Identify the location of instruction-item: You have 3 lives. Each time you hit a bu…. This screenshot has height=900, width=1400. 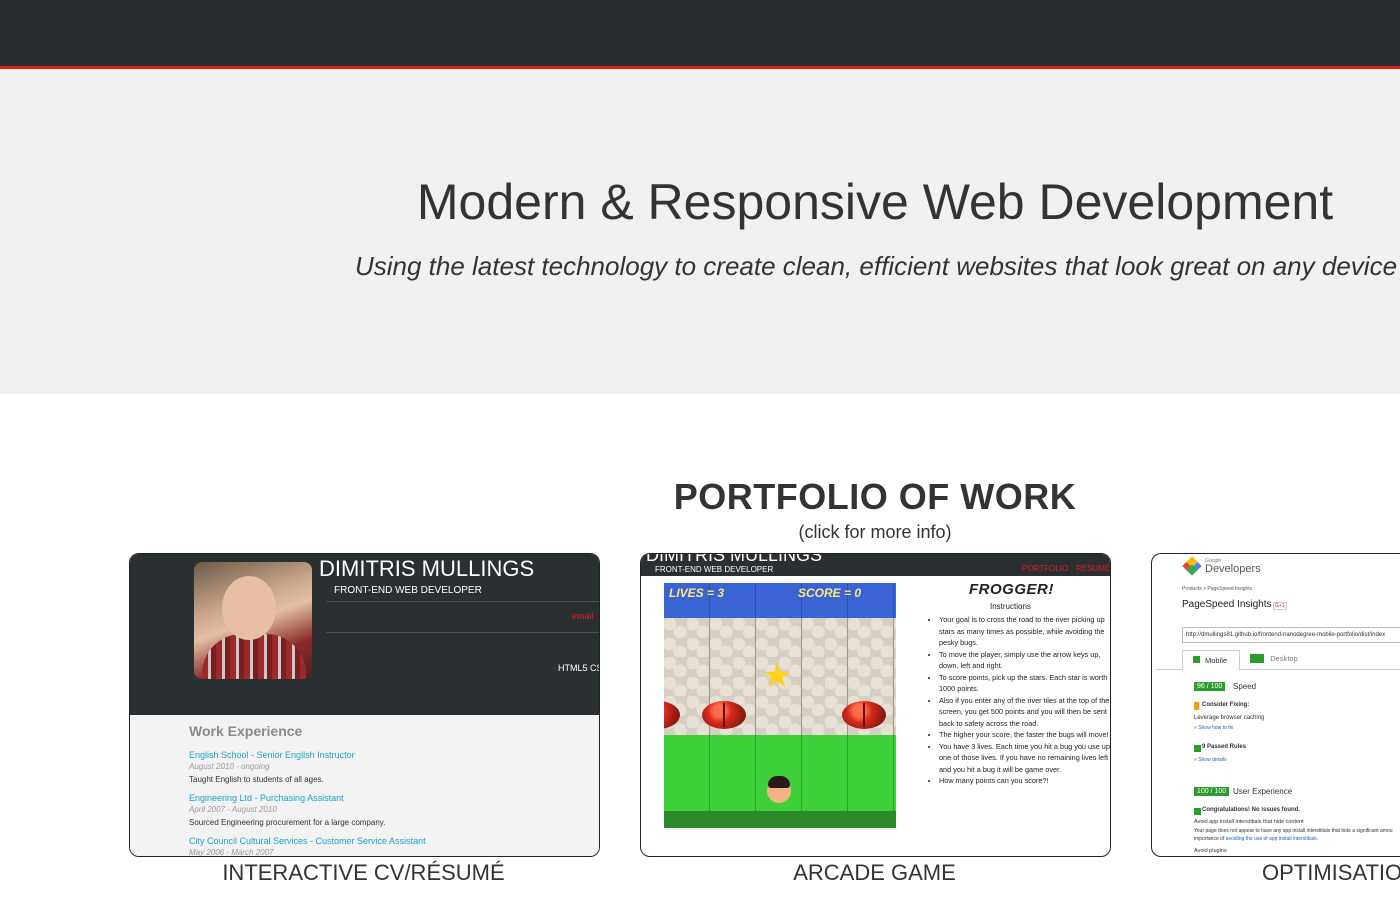
(1024, 758).